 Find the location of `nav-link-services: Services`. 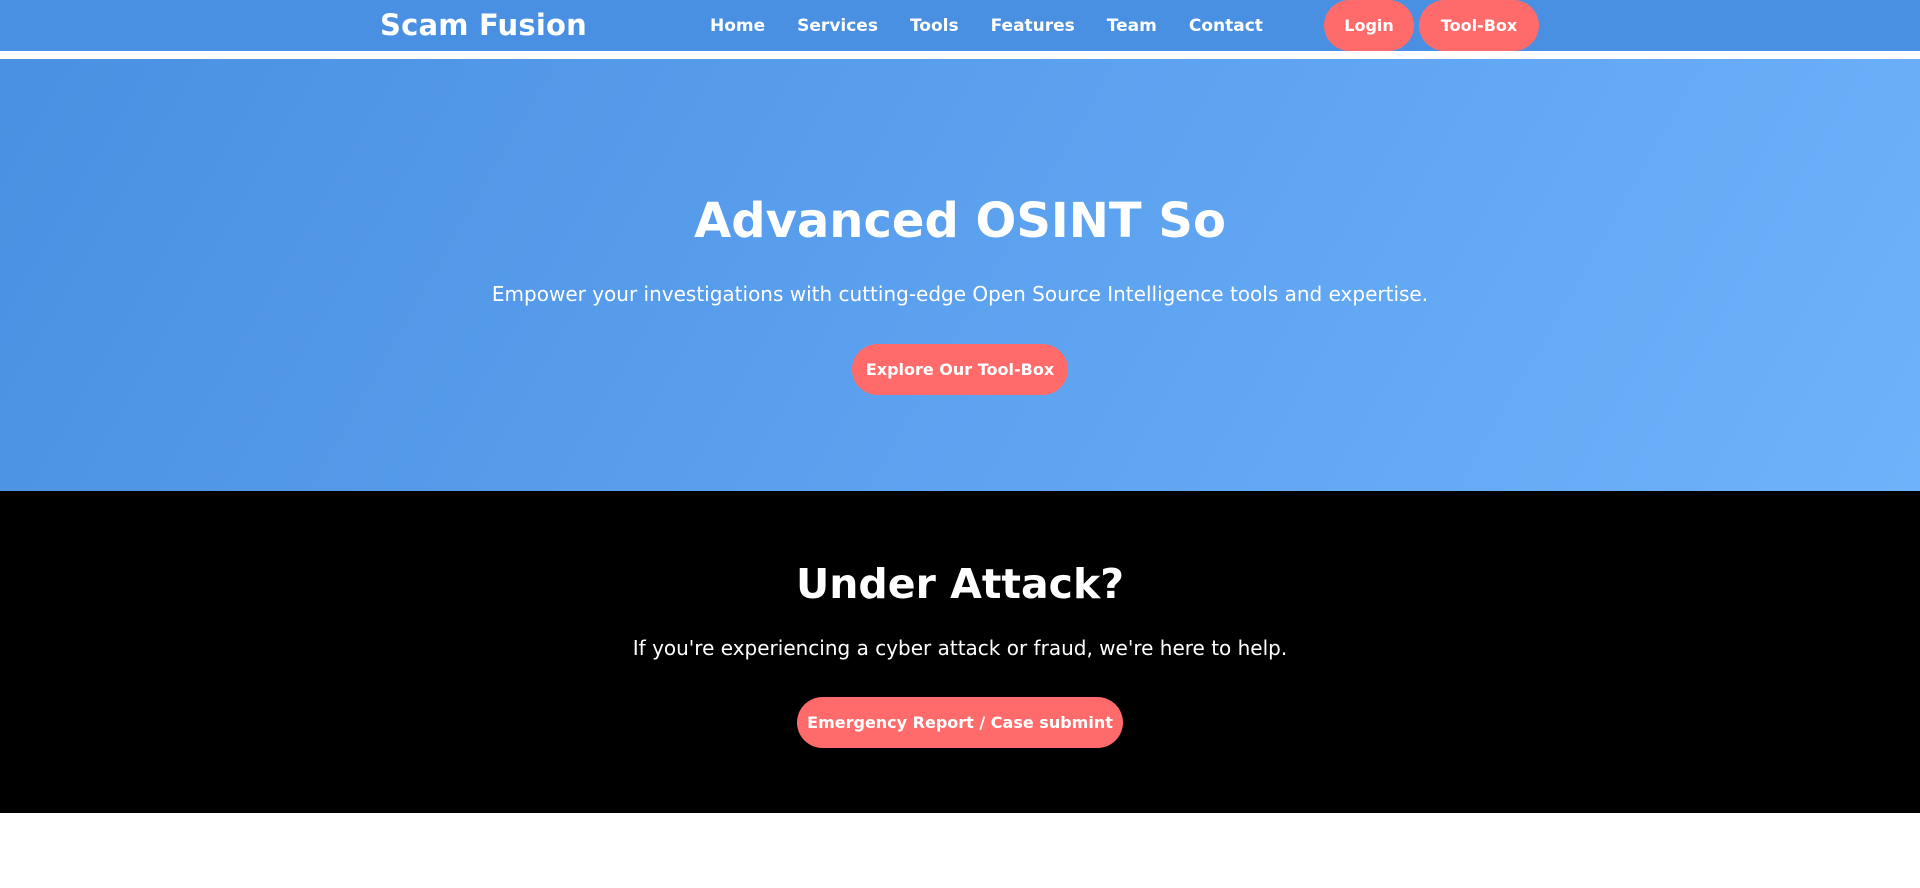

nav-link-services: Services is located at coordinates (837, 26).